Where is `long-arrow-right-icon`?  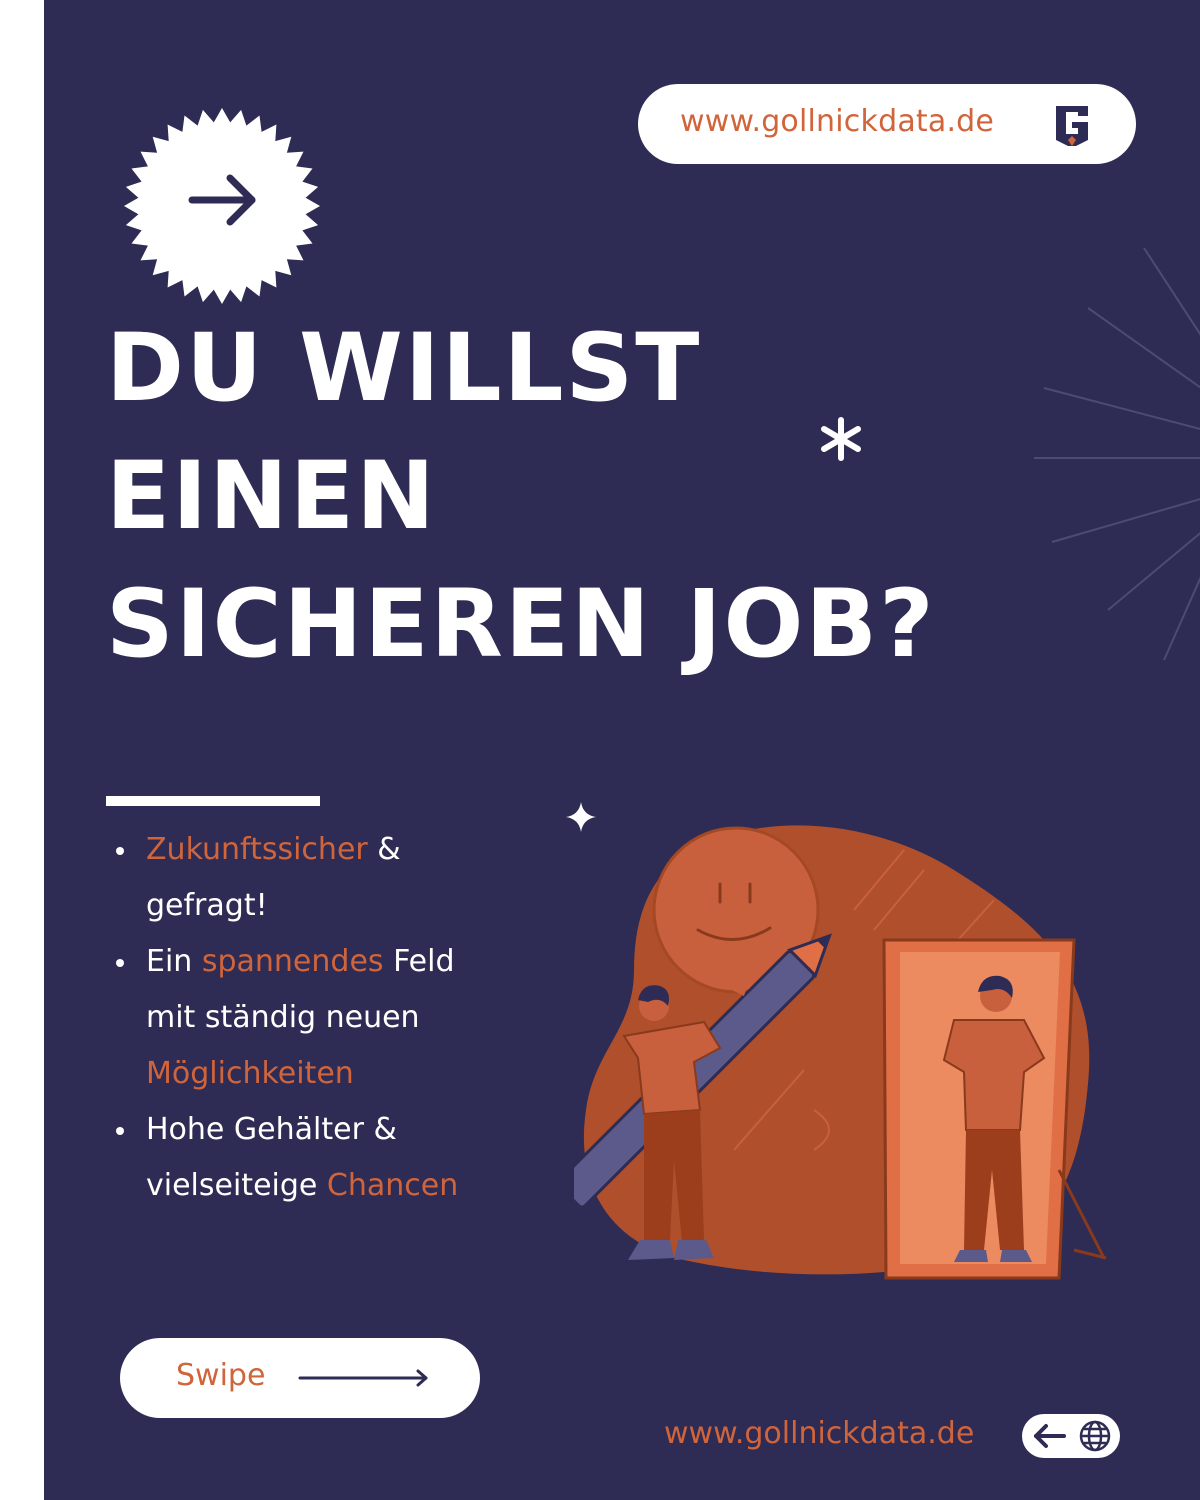
long-arrow-right-icon is located at coordinates (363, 1378).